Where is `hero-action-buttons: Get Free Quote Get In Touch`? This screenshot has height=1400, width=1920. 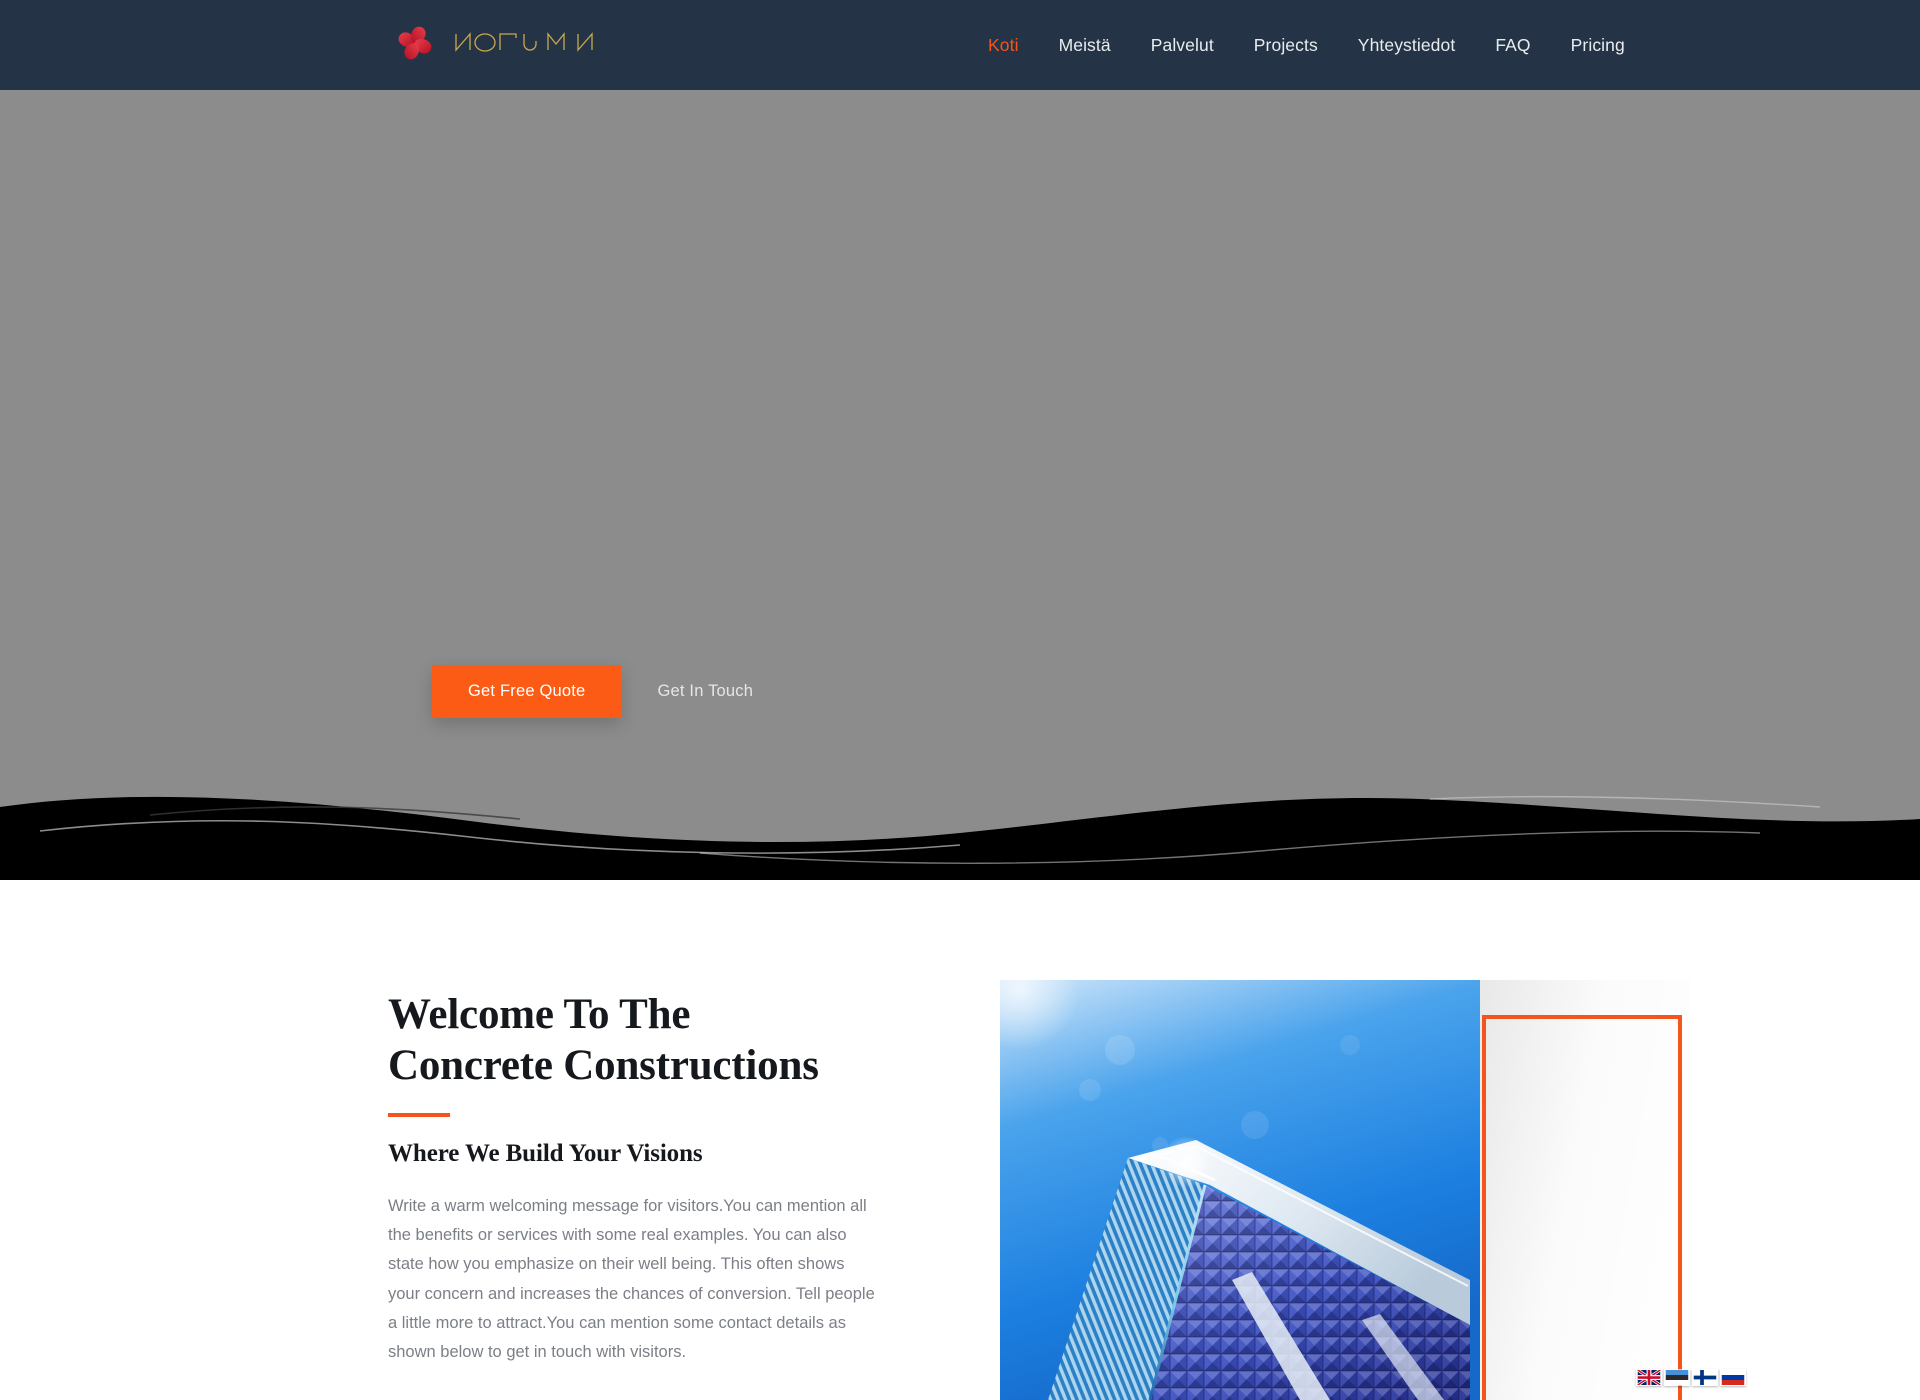
hero-action-buttons: Get Free Quote Get In Touch is located at coordinates (608, 691).